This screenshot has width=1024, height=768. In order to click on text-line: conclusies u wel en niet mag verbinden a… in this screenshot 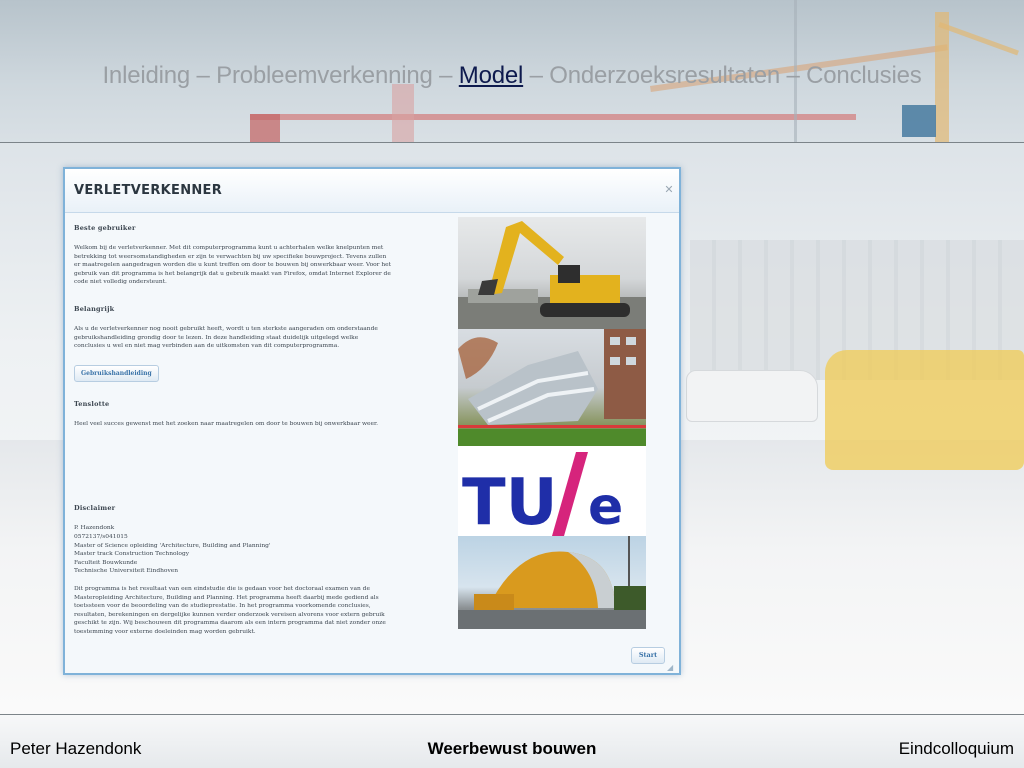, I will do `click(207, 346)`.